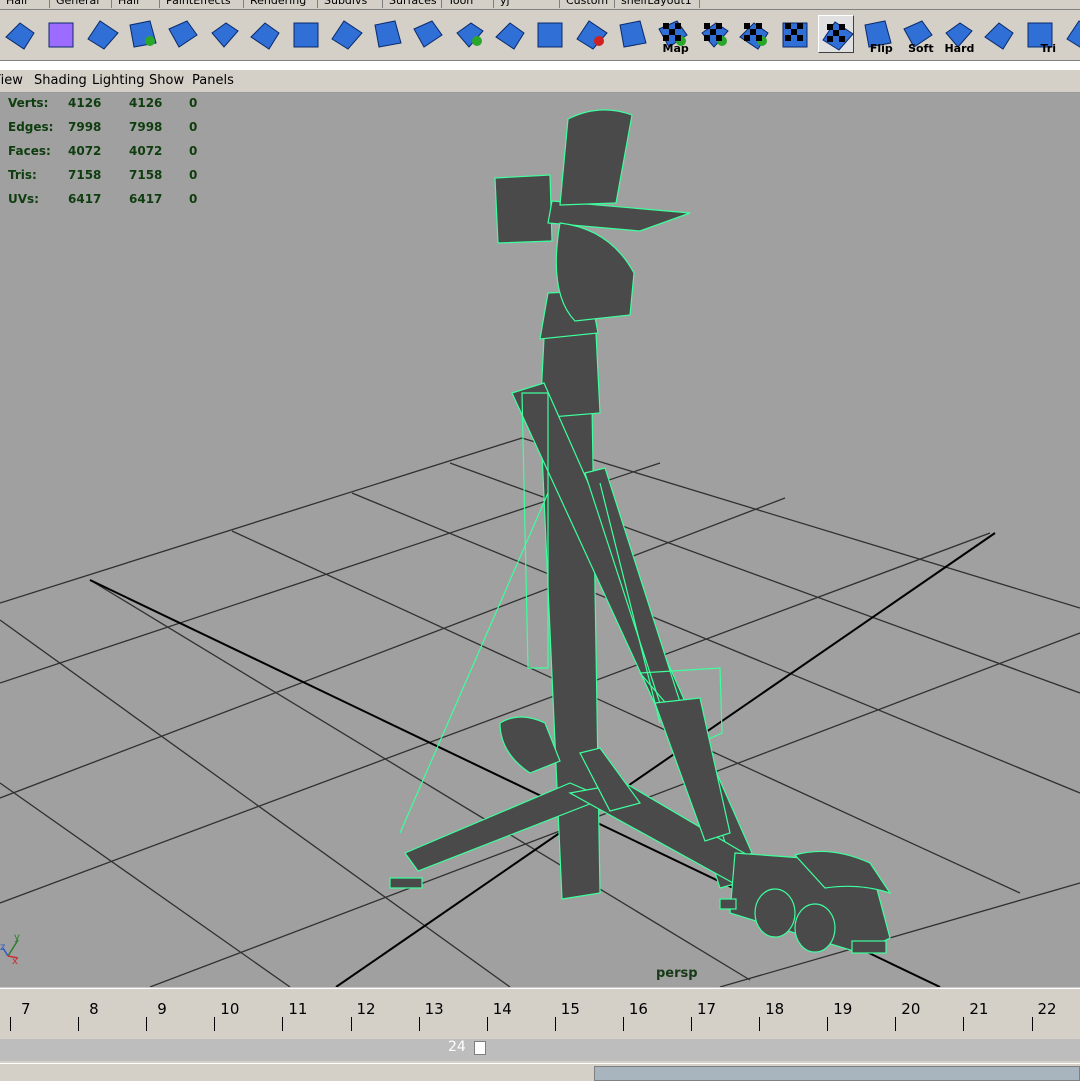  What do you see at coordinates (434, 1009) in the screenshot?
I see `frame-tick-label: 13` at bounding box center [434, 1009].